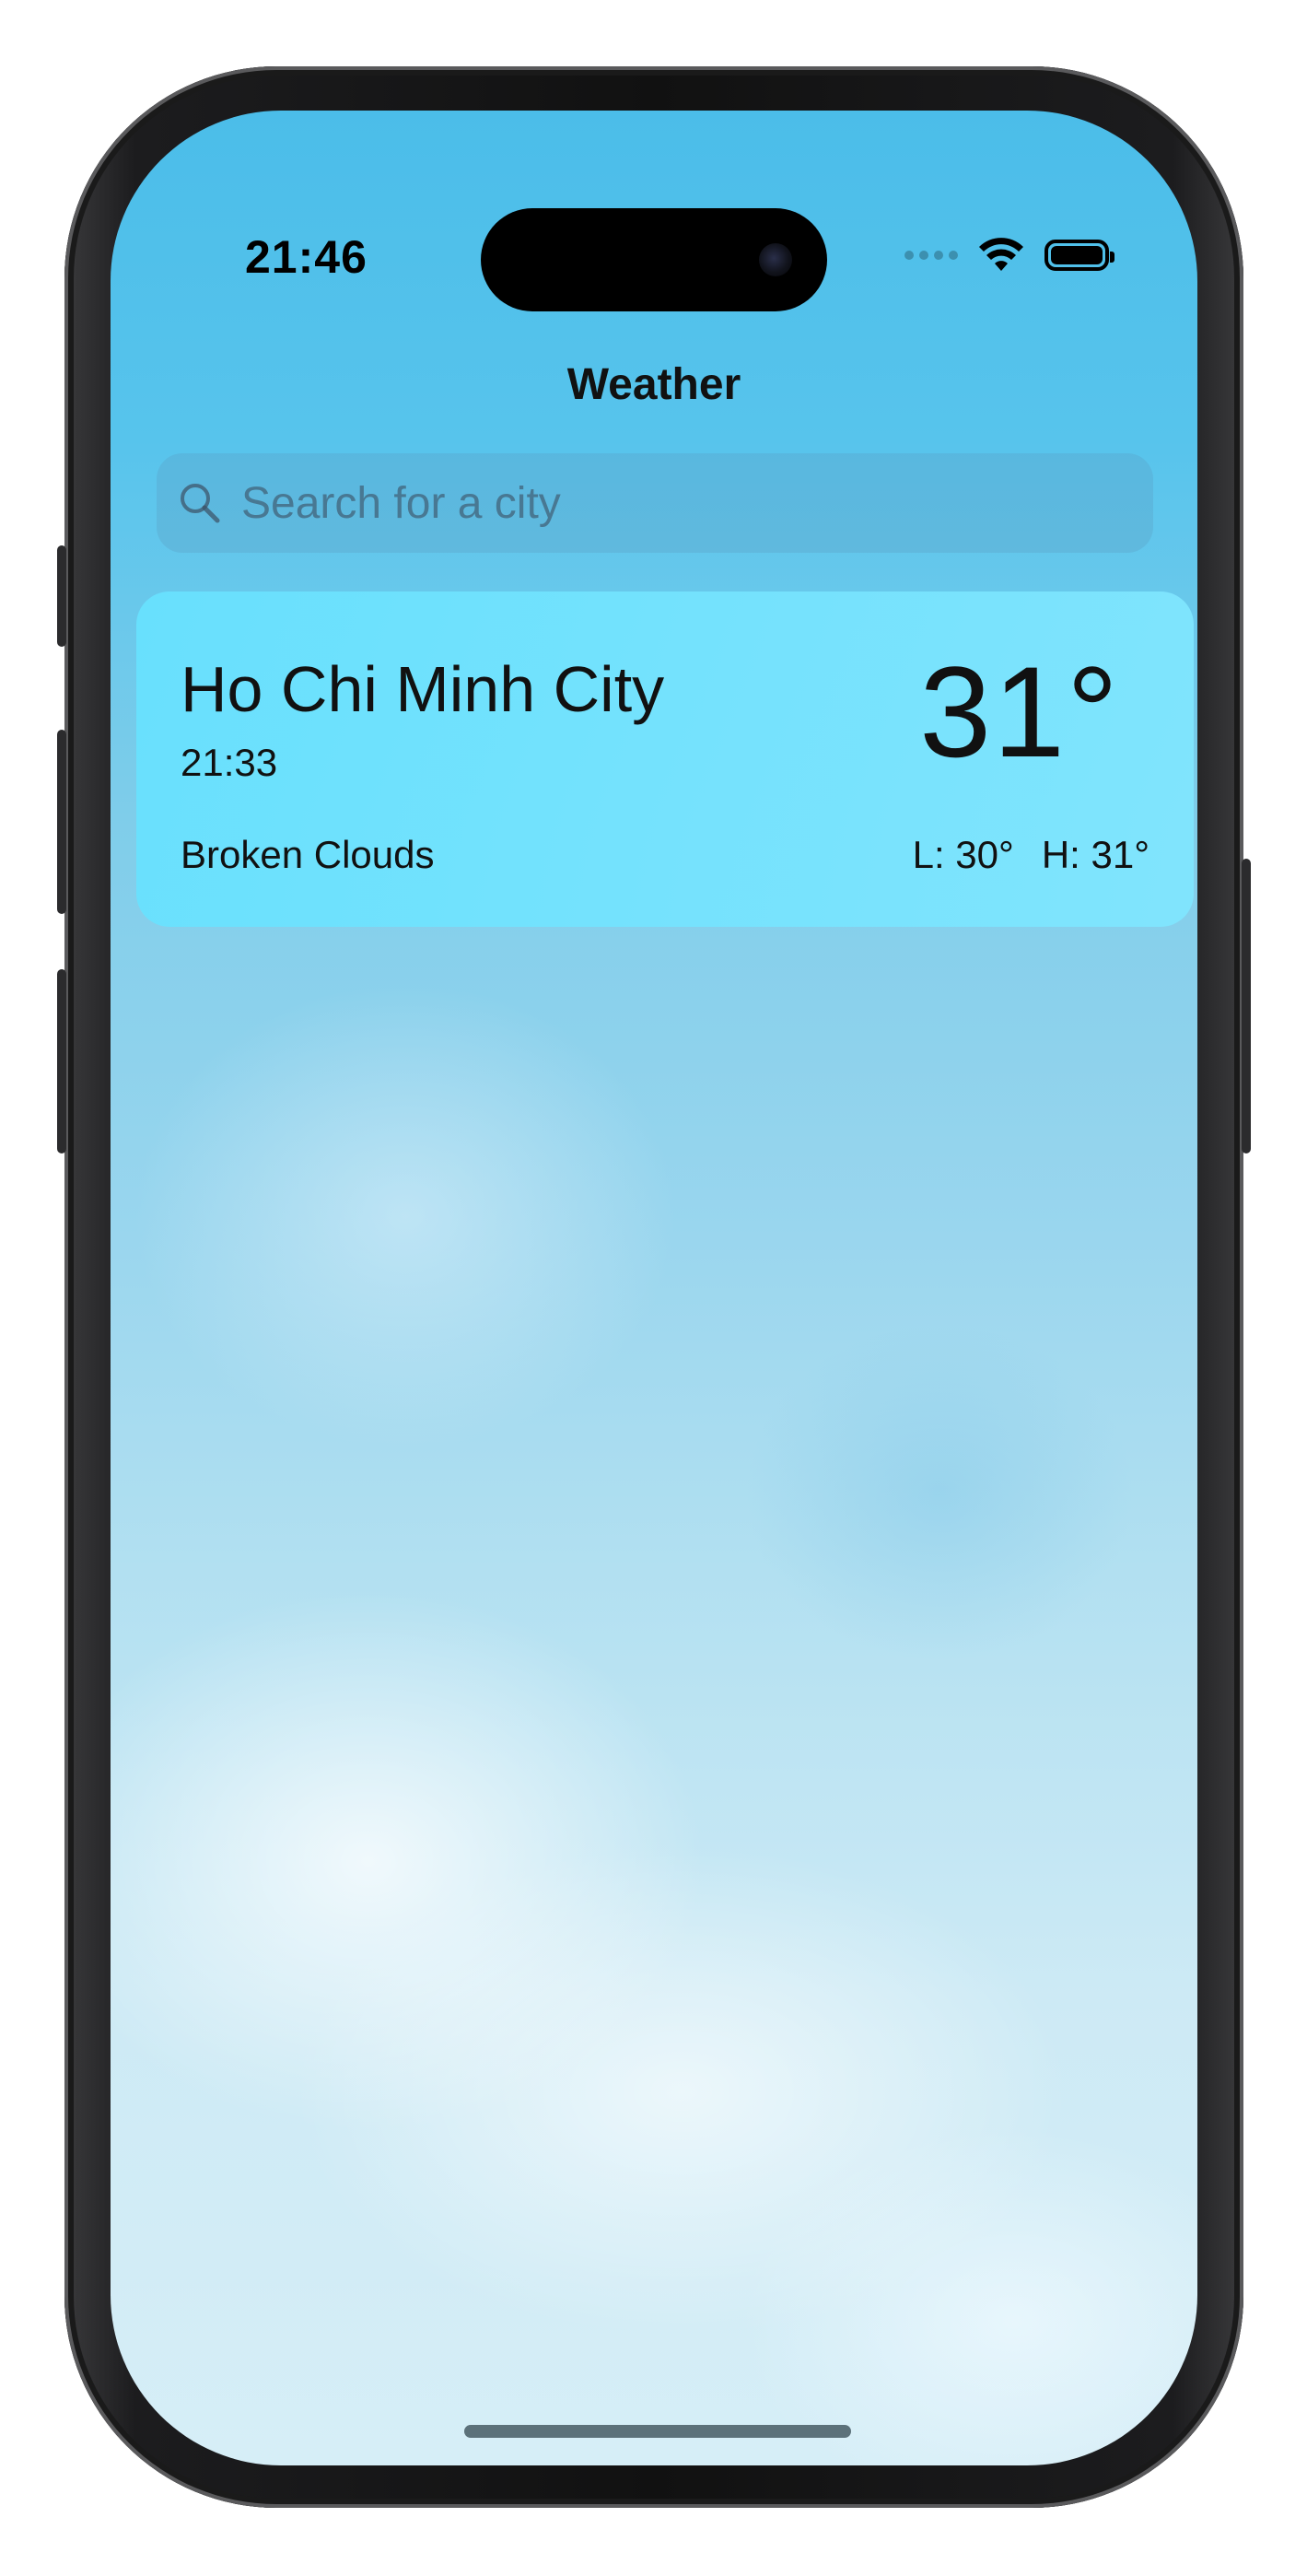  What do you see at coordinates (61, 822) in the screenshot?
I see `volume-up-button` at bounding box center [61, 822].